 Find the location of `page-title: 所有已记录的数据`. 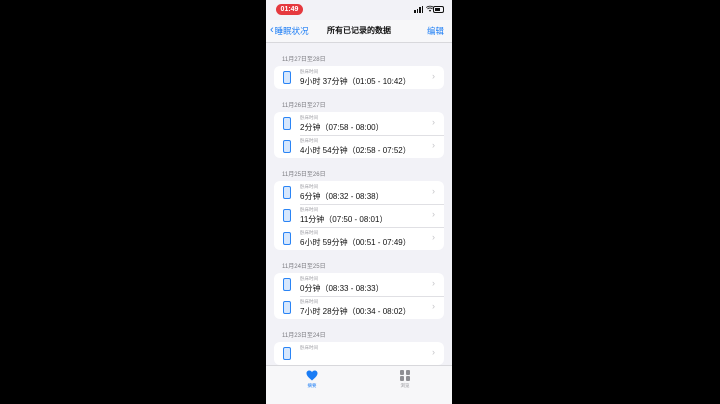

page-title: 所有已记录的数据 is located at coordinates (359, 30).